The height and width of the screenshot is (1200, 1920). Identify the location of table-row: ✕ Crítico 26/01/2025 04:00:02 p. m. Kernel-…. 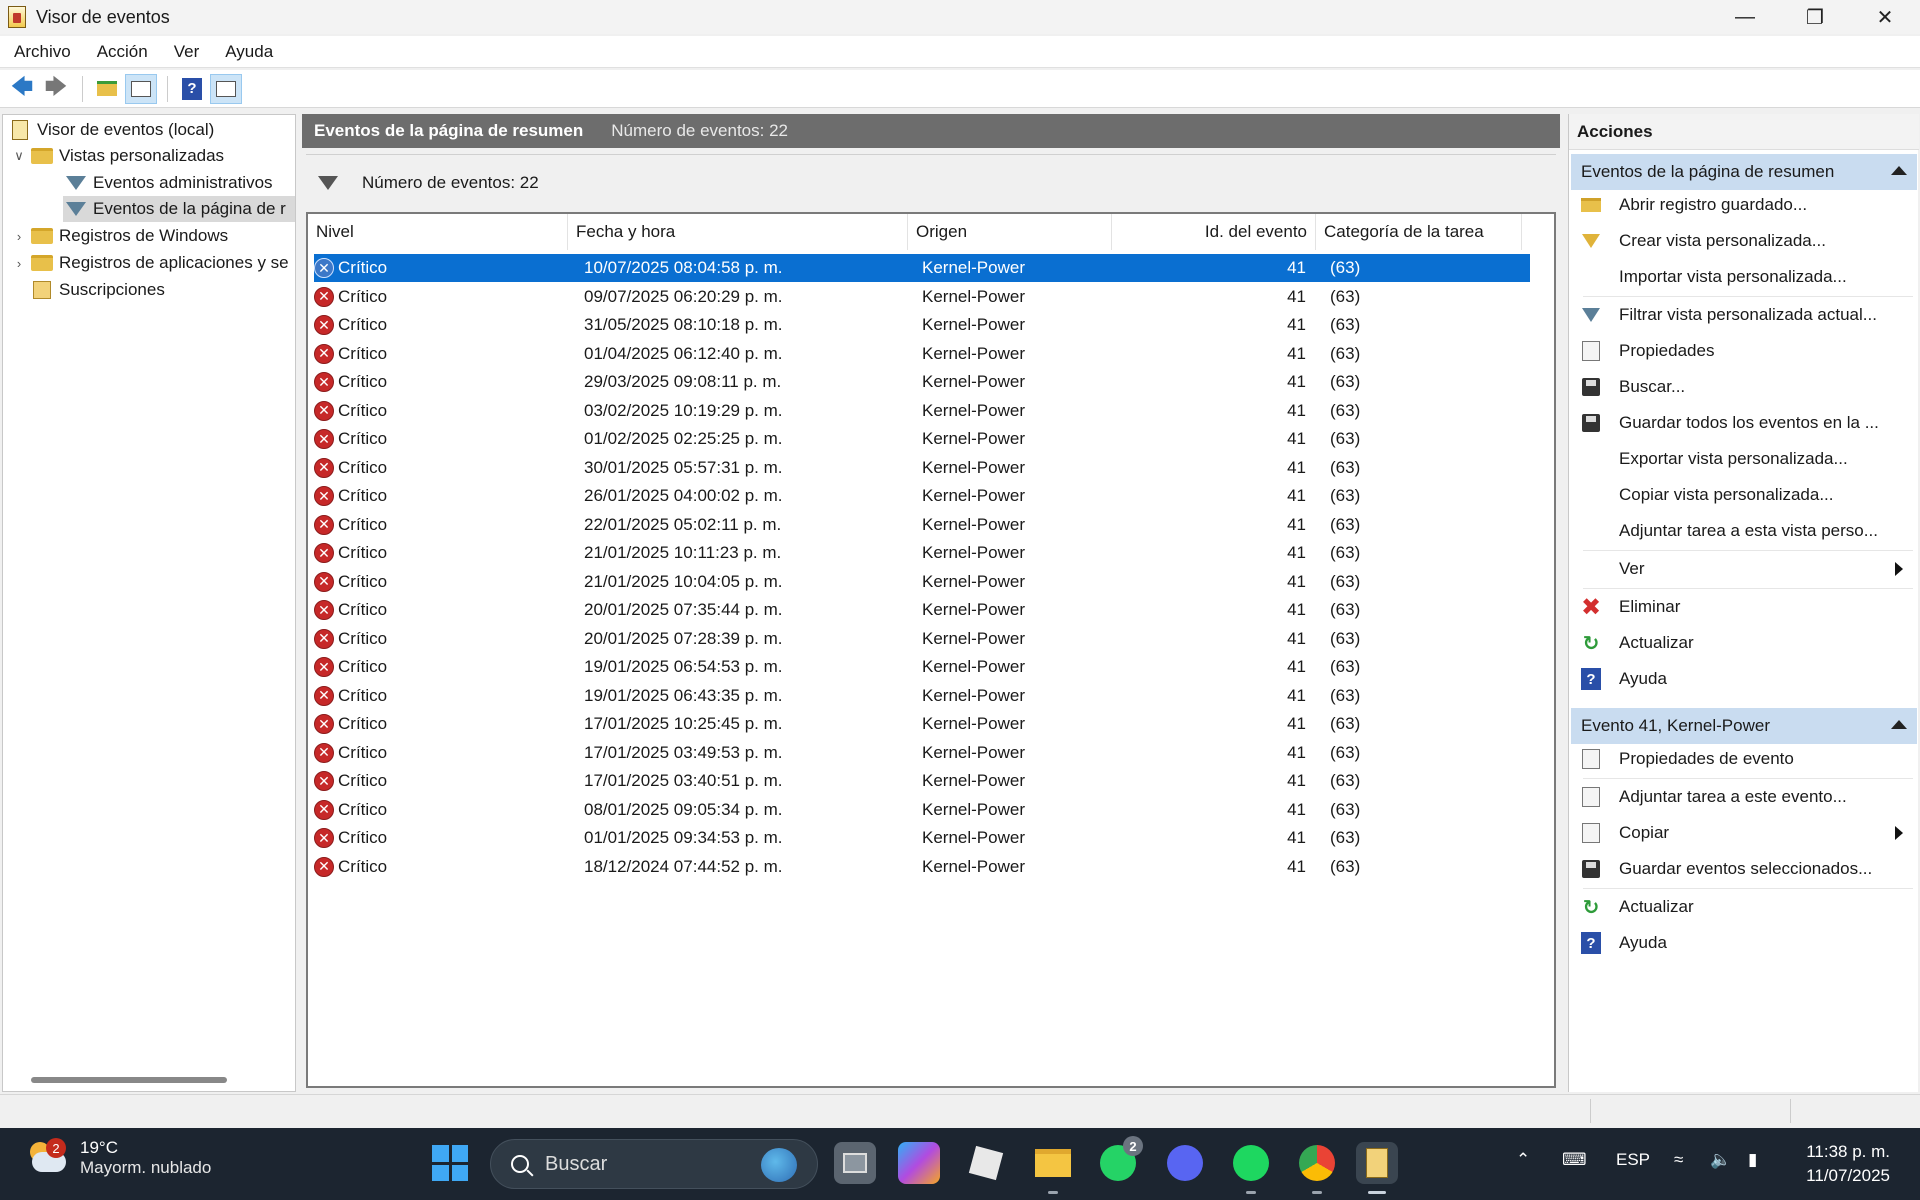
(922, 496).